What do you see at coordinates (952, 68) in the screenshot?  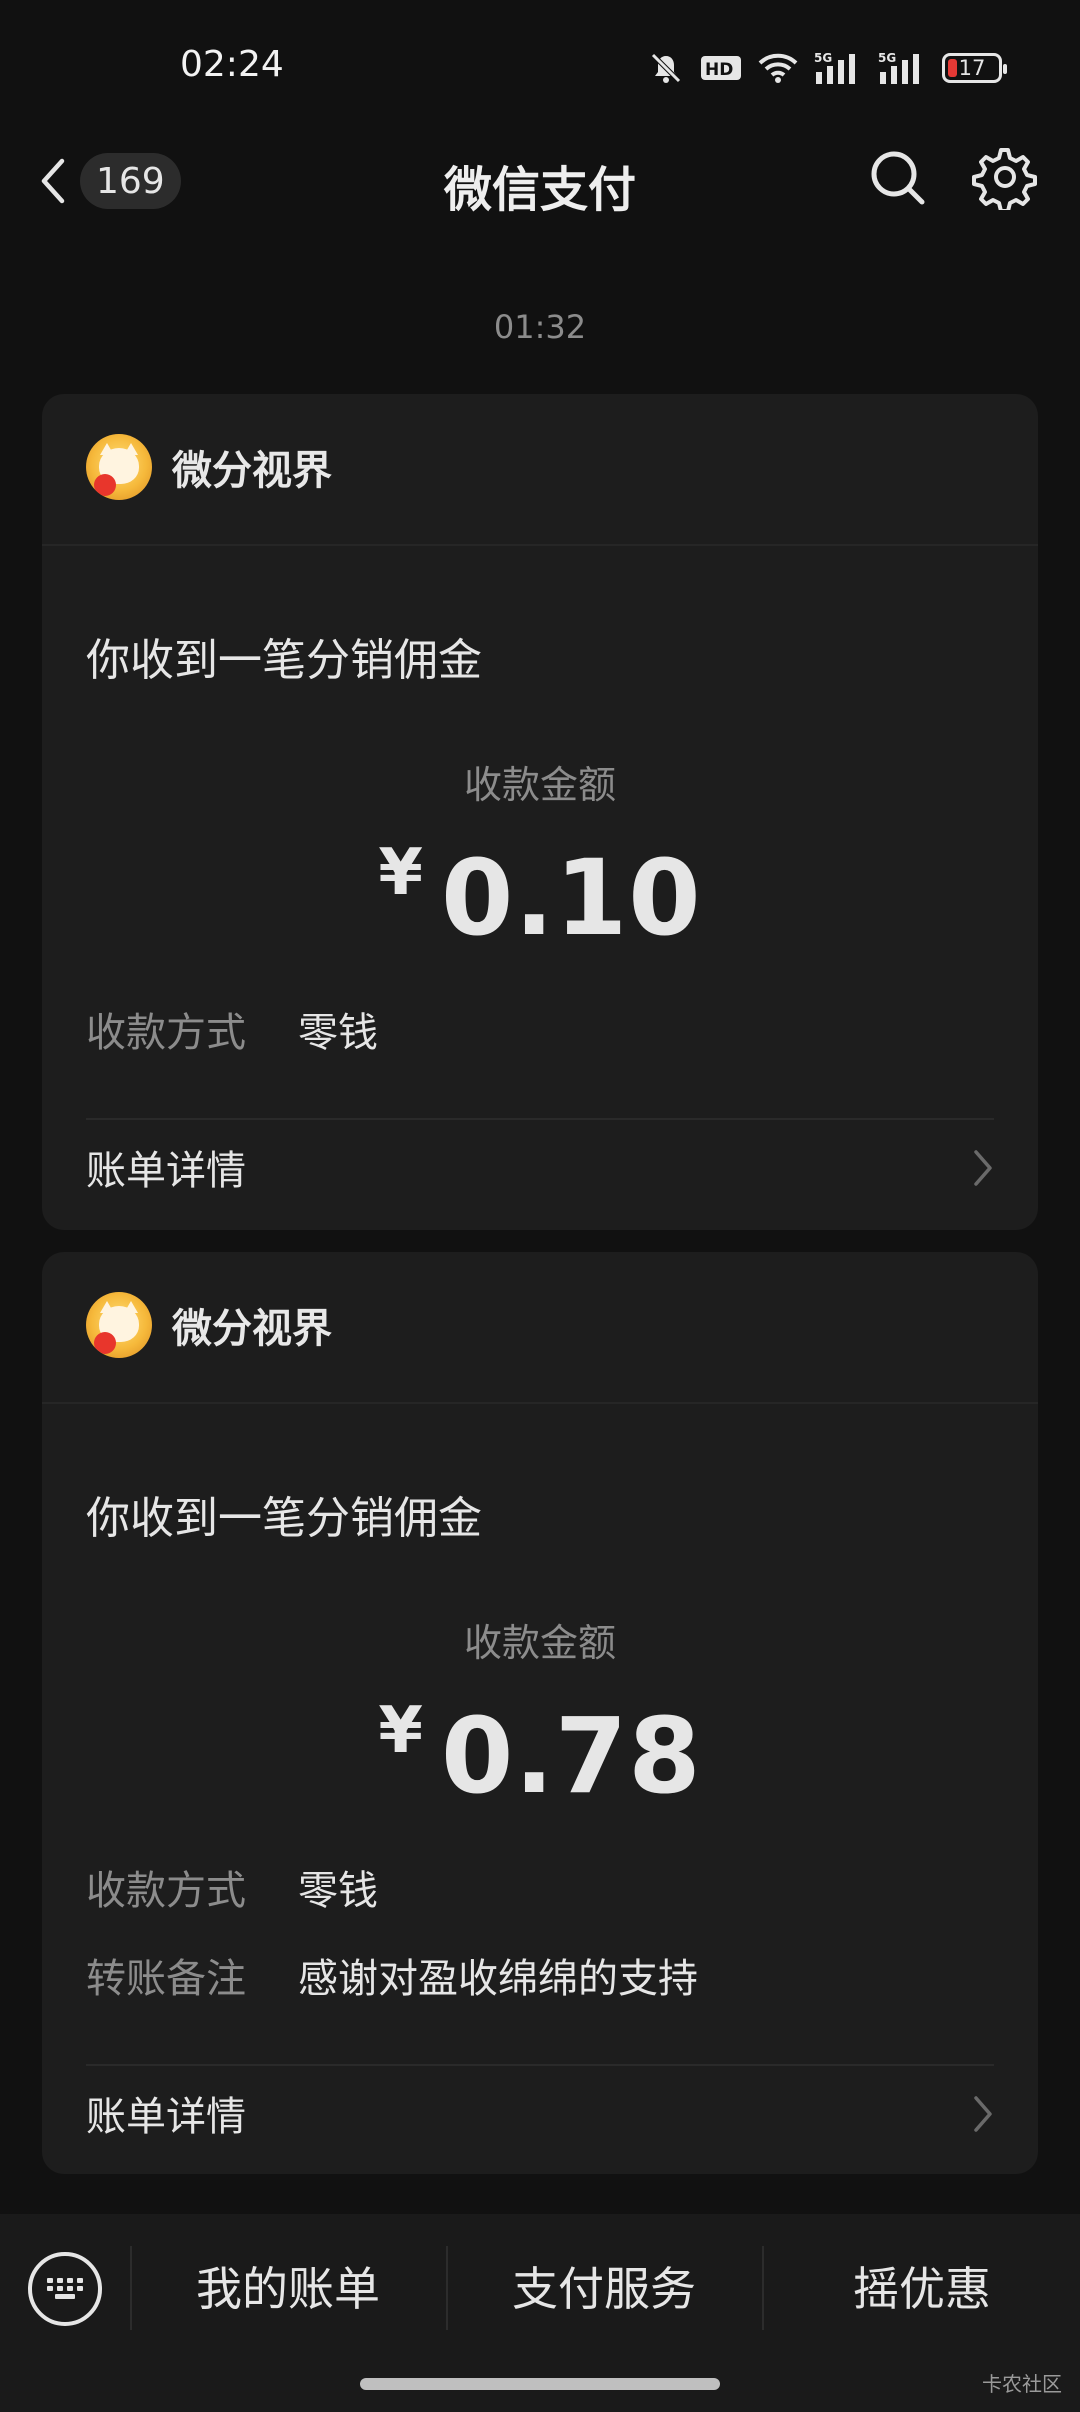 I see `battery-fill` at bounding box center [952, 68].